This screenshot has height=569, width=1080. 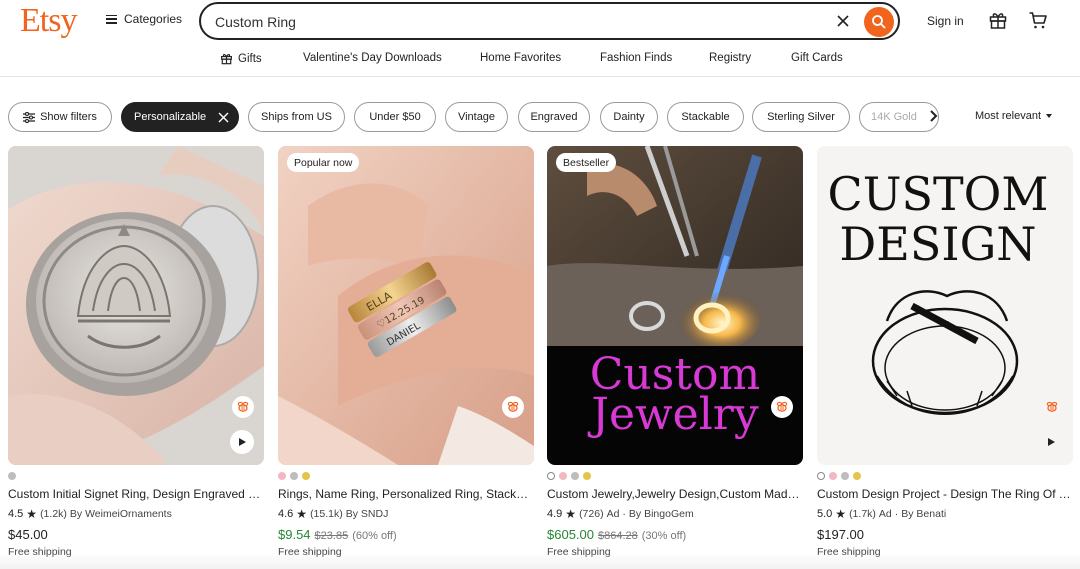 I want to click on price-row: $45.00, so click(x=28, y=534).